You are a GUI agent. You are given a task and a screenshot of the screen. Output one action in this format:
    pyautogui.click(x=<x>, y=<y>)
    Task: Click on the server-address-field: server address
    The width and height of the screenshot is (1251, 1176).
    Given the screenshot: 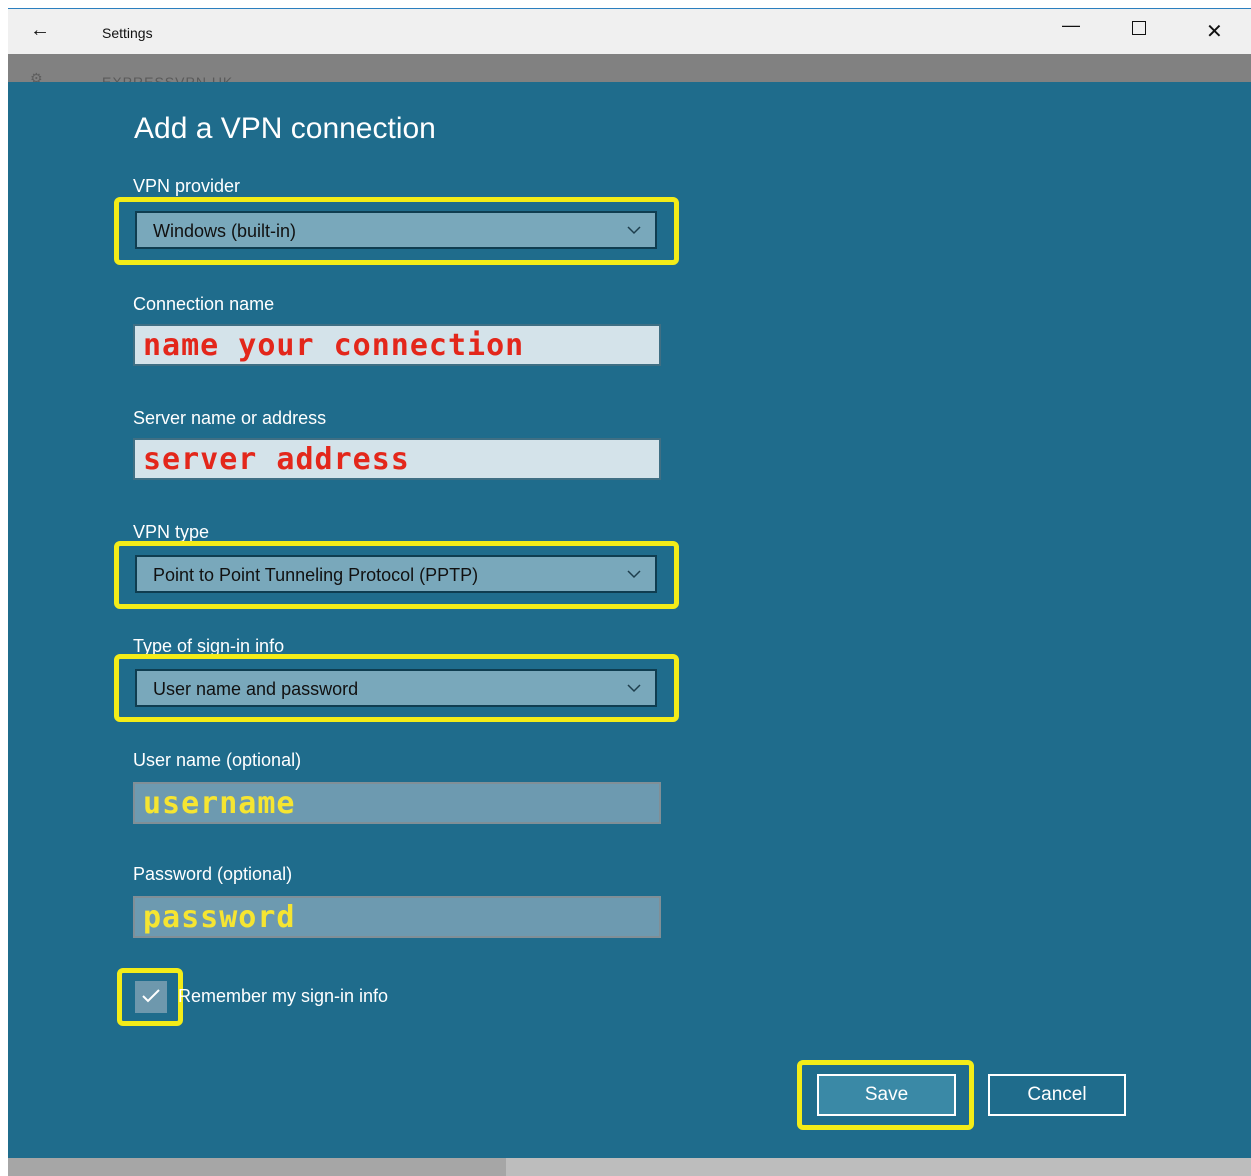 What is the action you would take?
    pyautogui.click(x=397, y=459)
    